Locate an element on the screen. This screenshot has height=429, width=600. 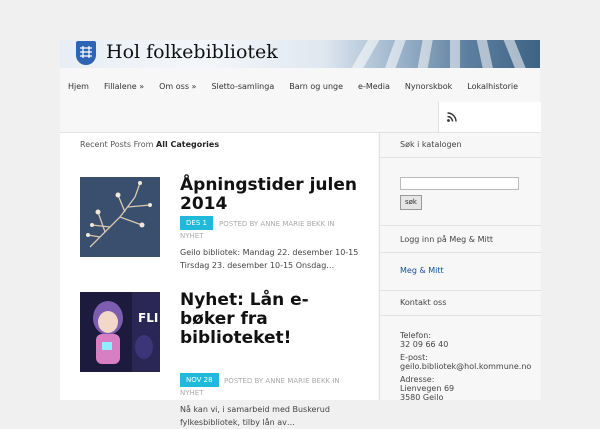
search-button: søk is located at coordinates (411, 202).